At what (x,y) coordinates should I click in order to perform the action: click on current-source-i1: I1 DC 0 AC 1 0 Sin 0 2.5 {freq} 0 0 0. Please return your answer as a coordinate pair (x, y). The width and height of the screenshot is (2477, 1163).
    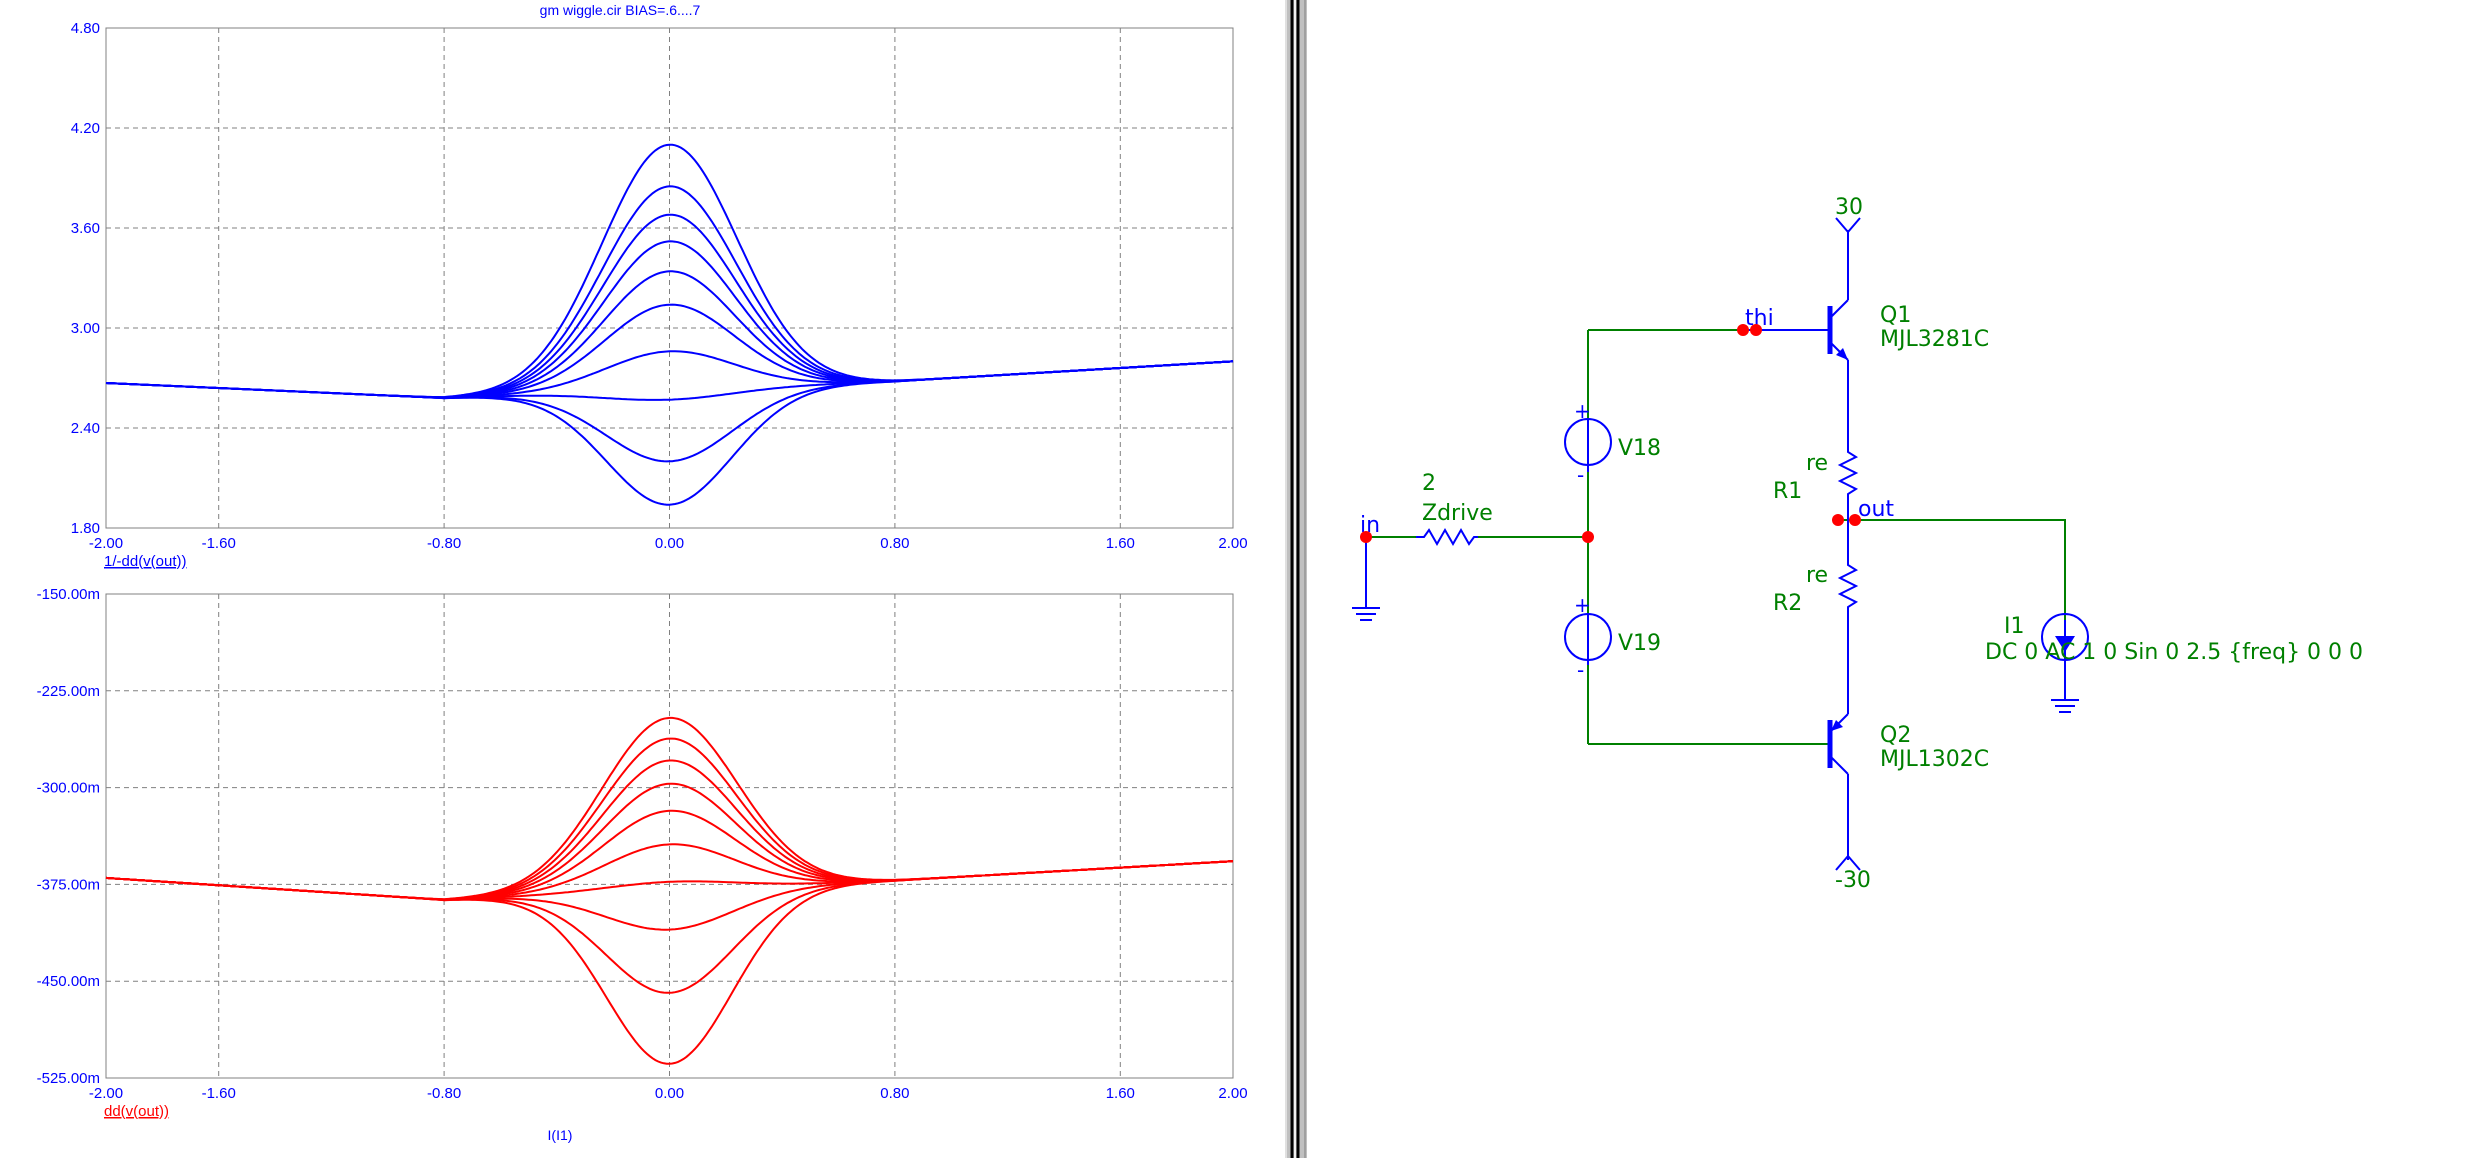
    Looking at the image, I should click on (2174, 663).